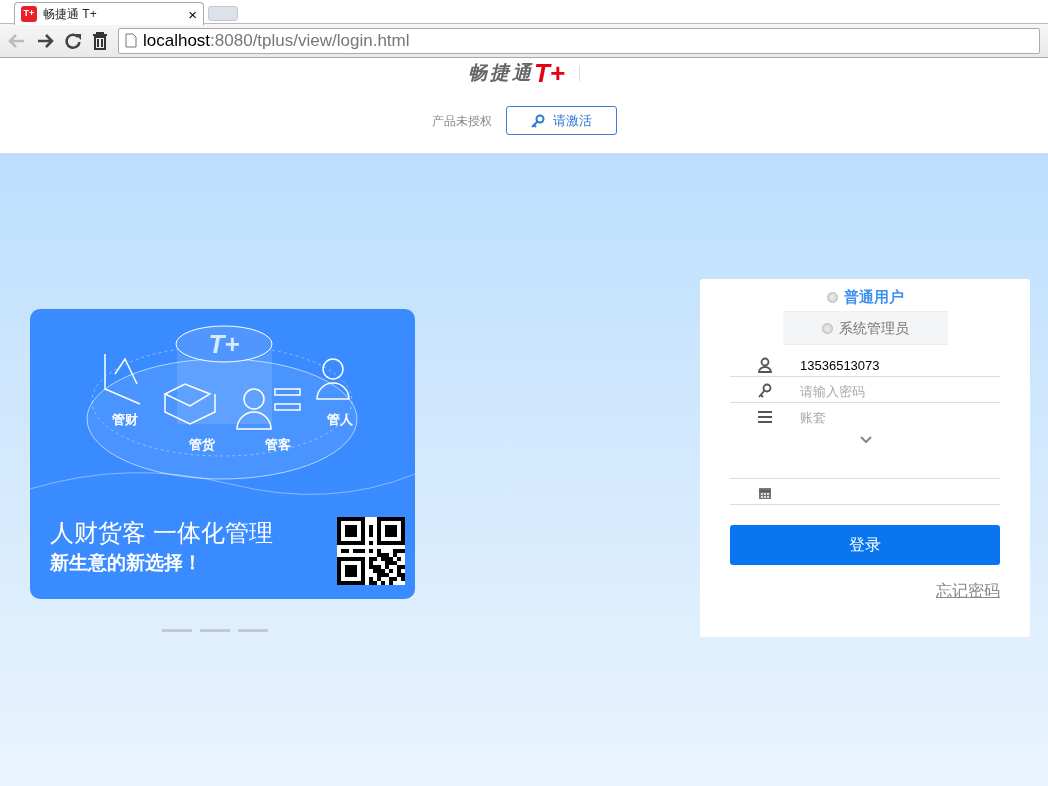  What do you see at coordinates (340, 419) in the screenshot?
I see `banner-label: 管人` at bounding box center [340, 419].